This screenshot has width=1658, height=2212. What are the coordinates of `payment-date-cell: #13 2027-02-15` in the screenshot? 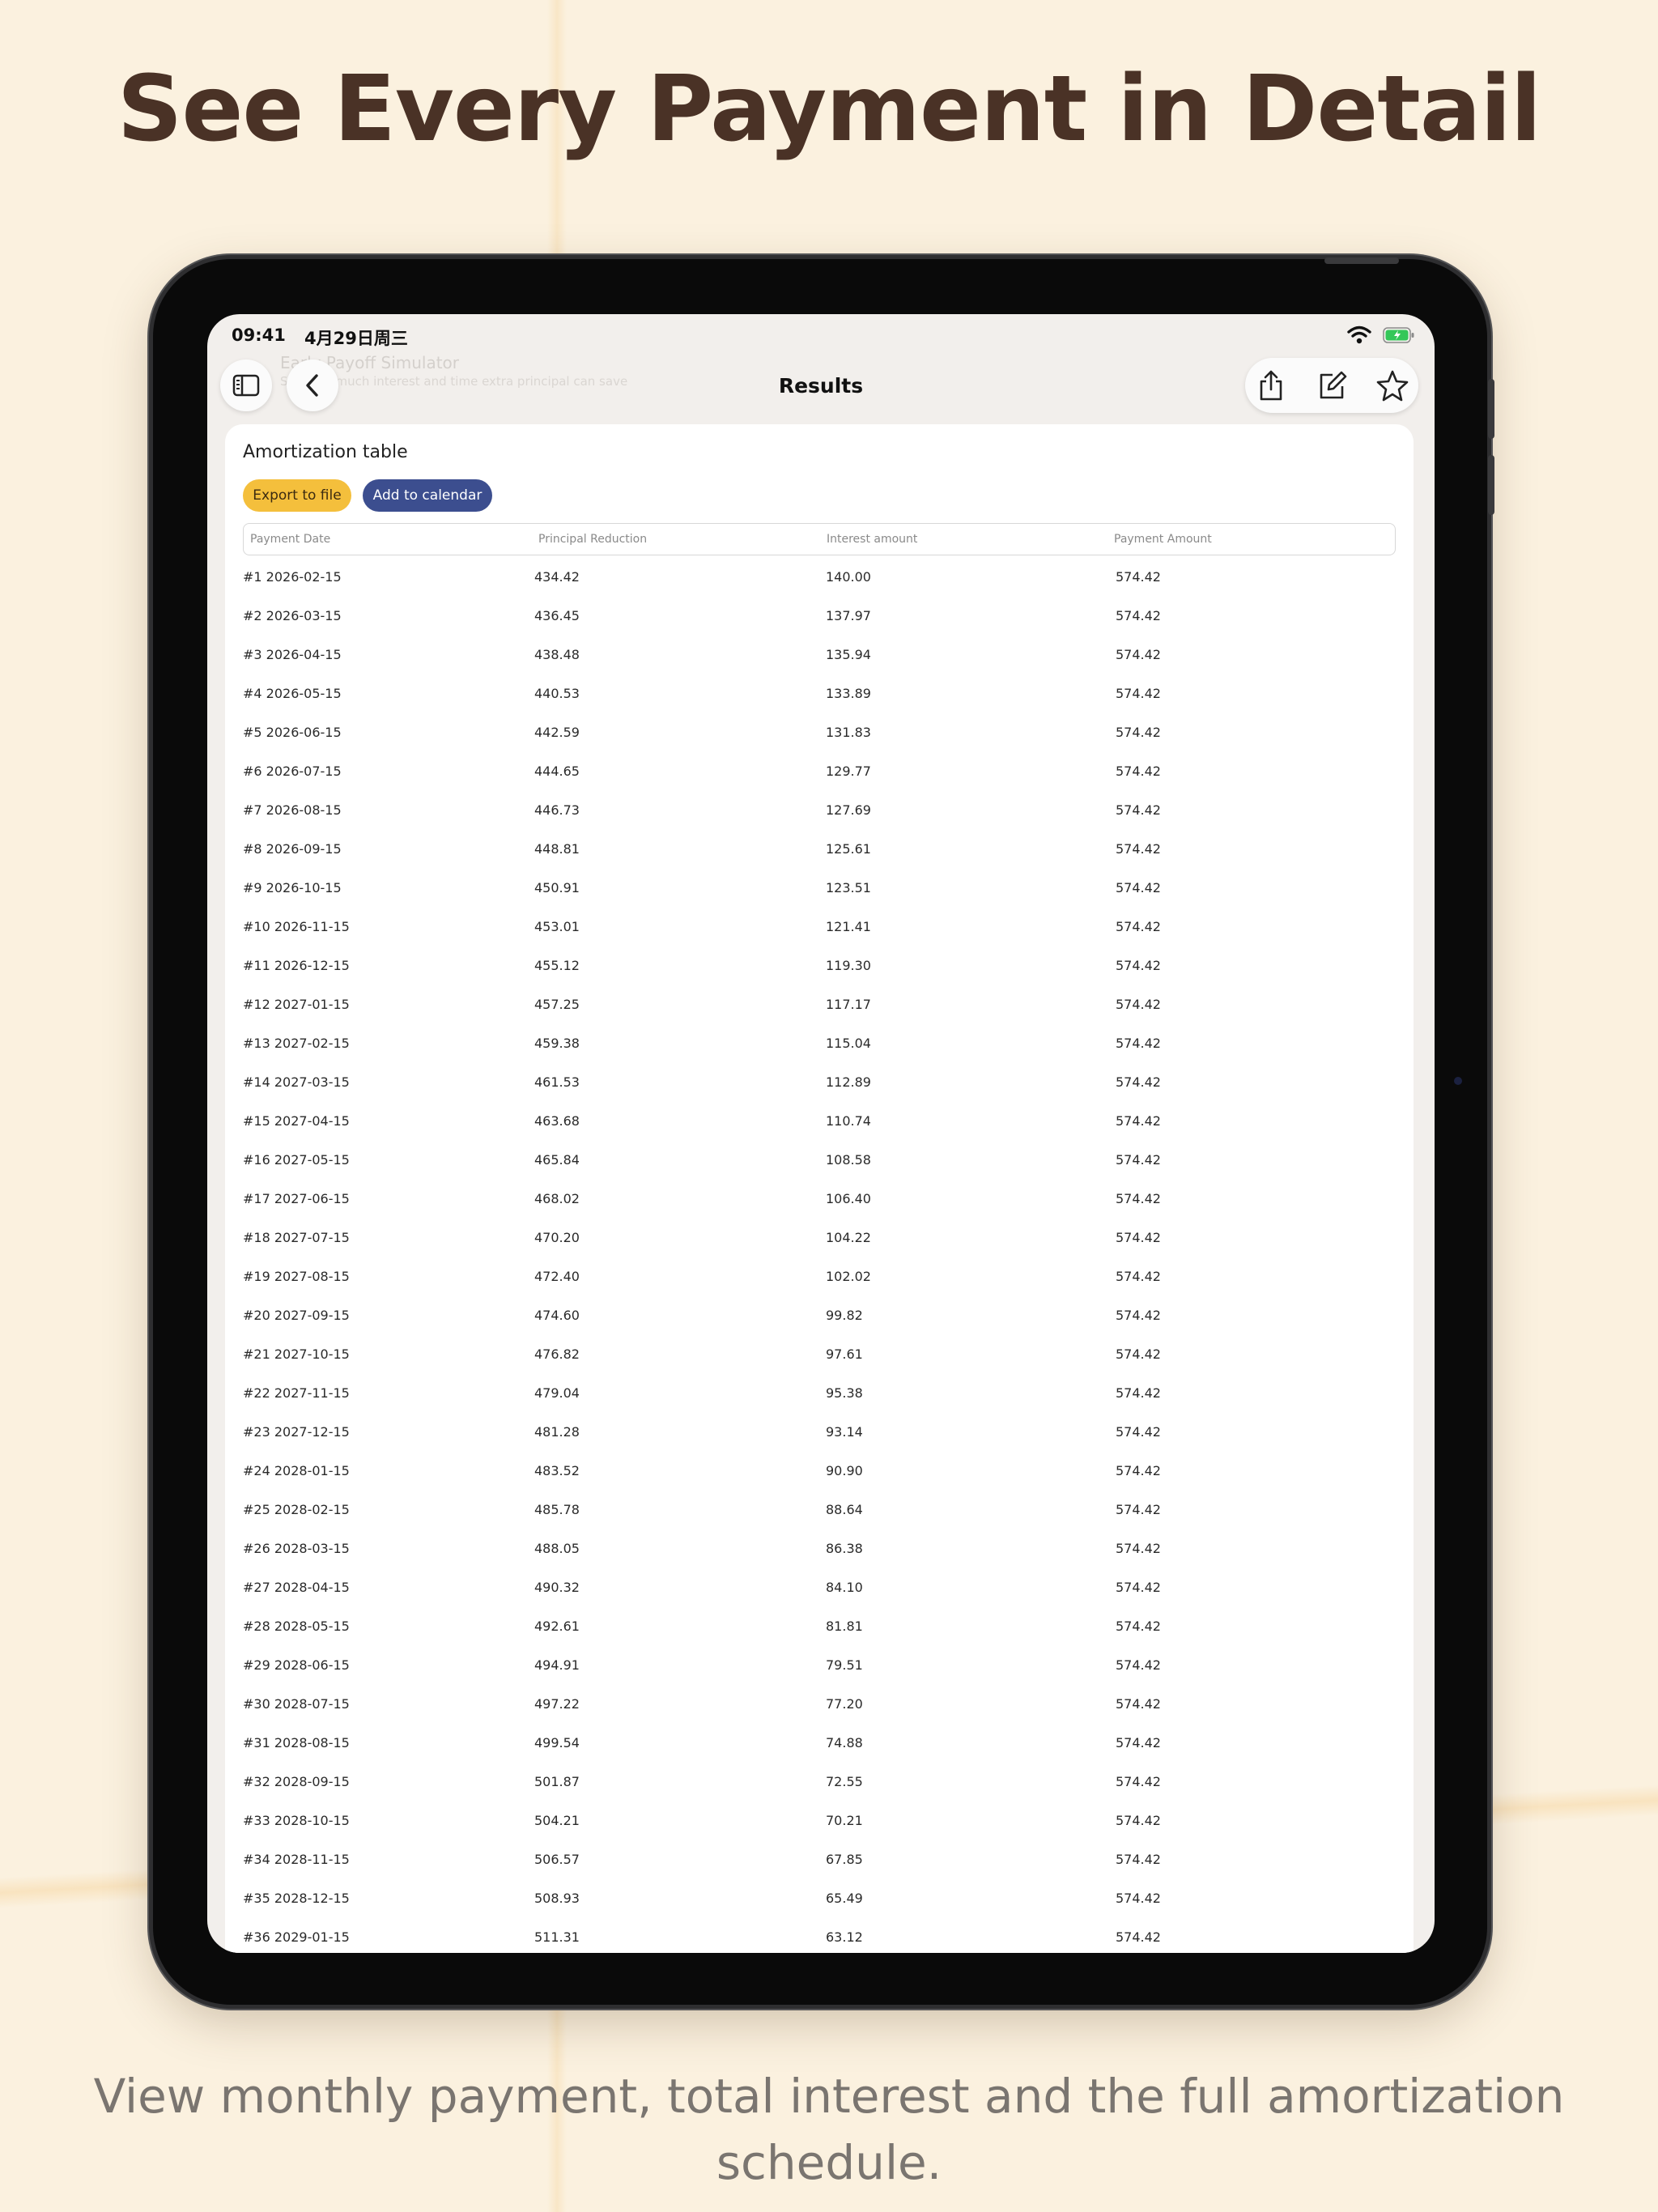 It's located at (296, 1044).